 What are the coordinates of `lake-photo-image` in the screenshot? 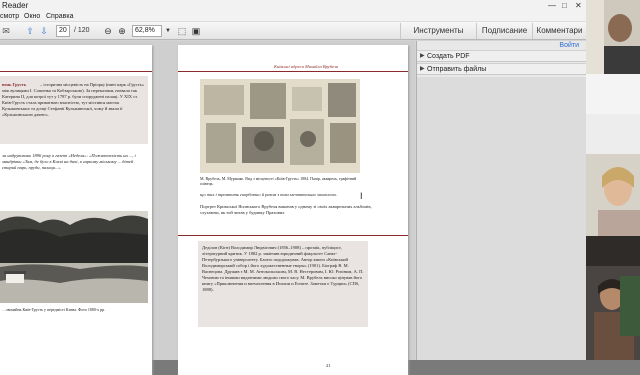 It's located at (74, 257).